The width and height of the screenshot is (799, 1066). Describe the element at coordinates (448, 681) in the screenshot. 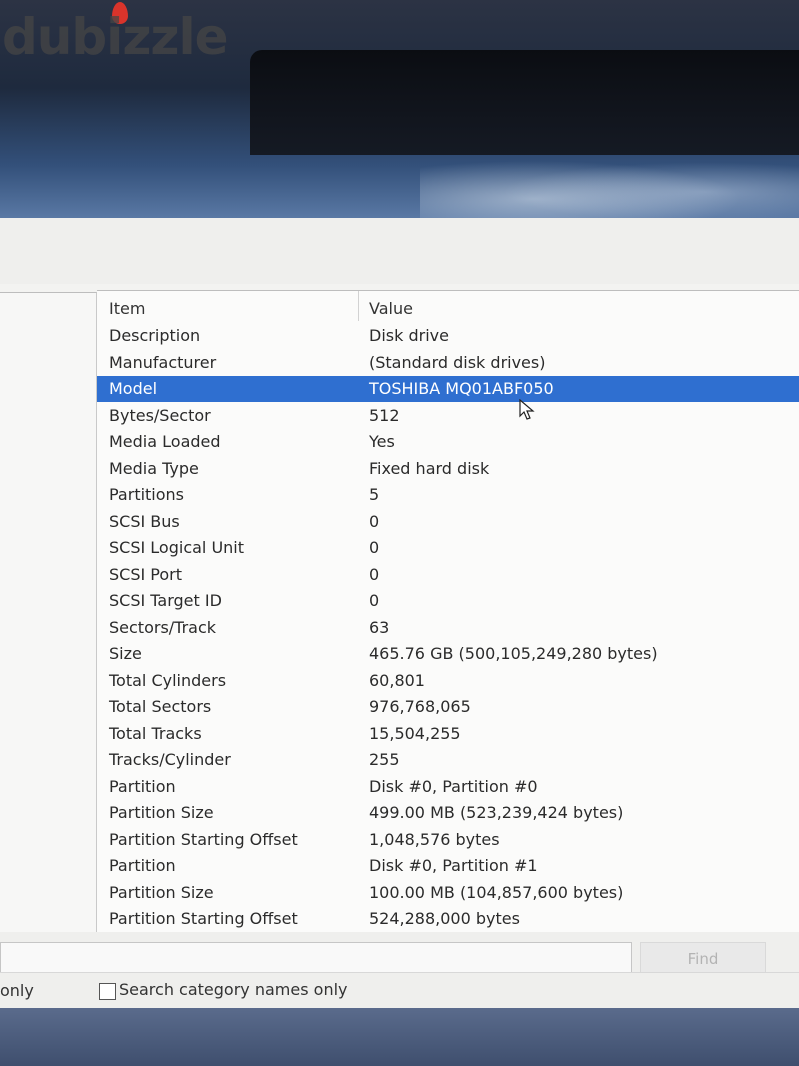

I see `table-row: Total Cylinders 60,801` at that location.